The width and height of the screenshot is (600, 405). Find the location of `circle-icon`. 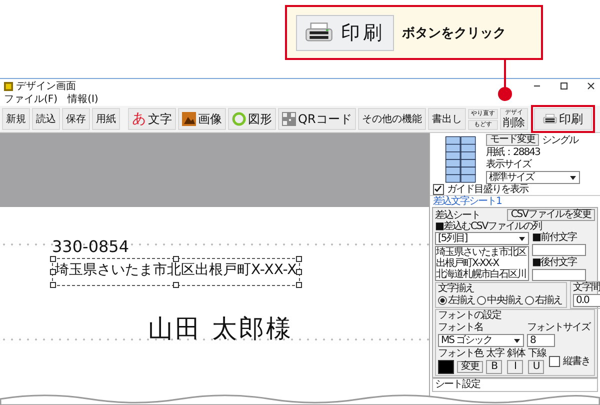

circle-icon is located at coordinates (239, 119).